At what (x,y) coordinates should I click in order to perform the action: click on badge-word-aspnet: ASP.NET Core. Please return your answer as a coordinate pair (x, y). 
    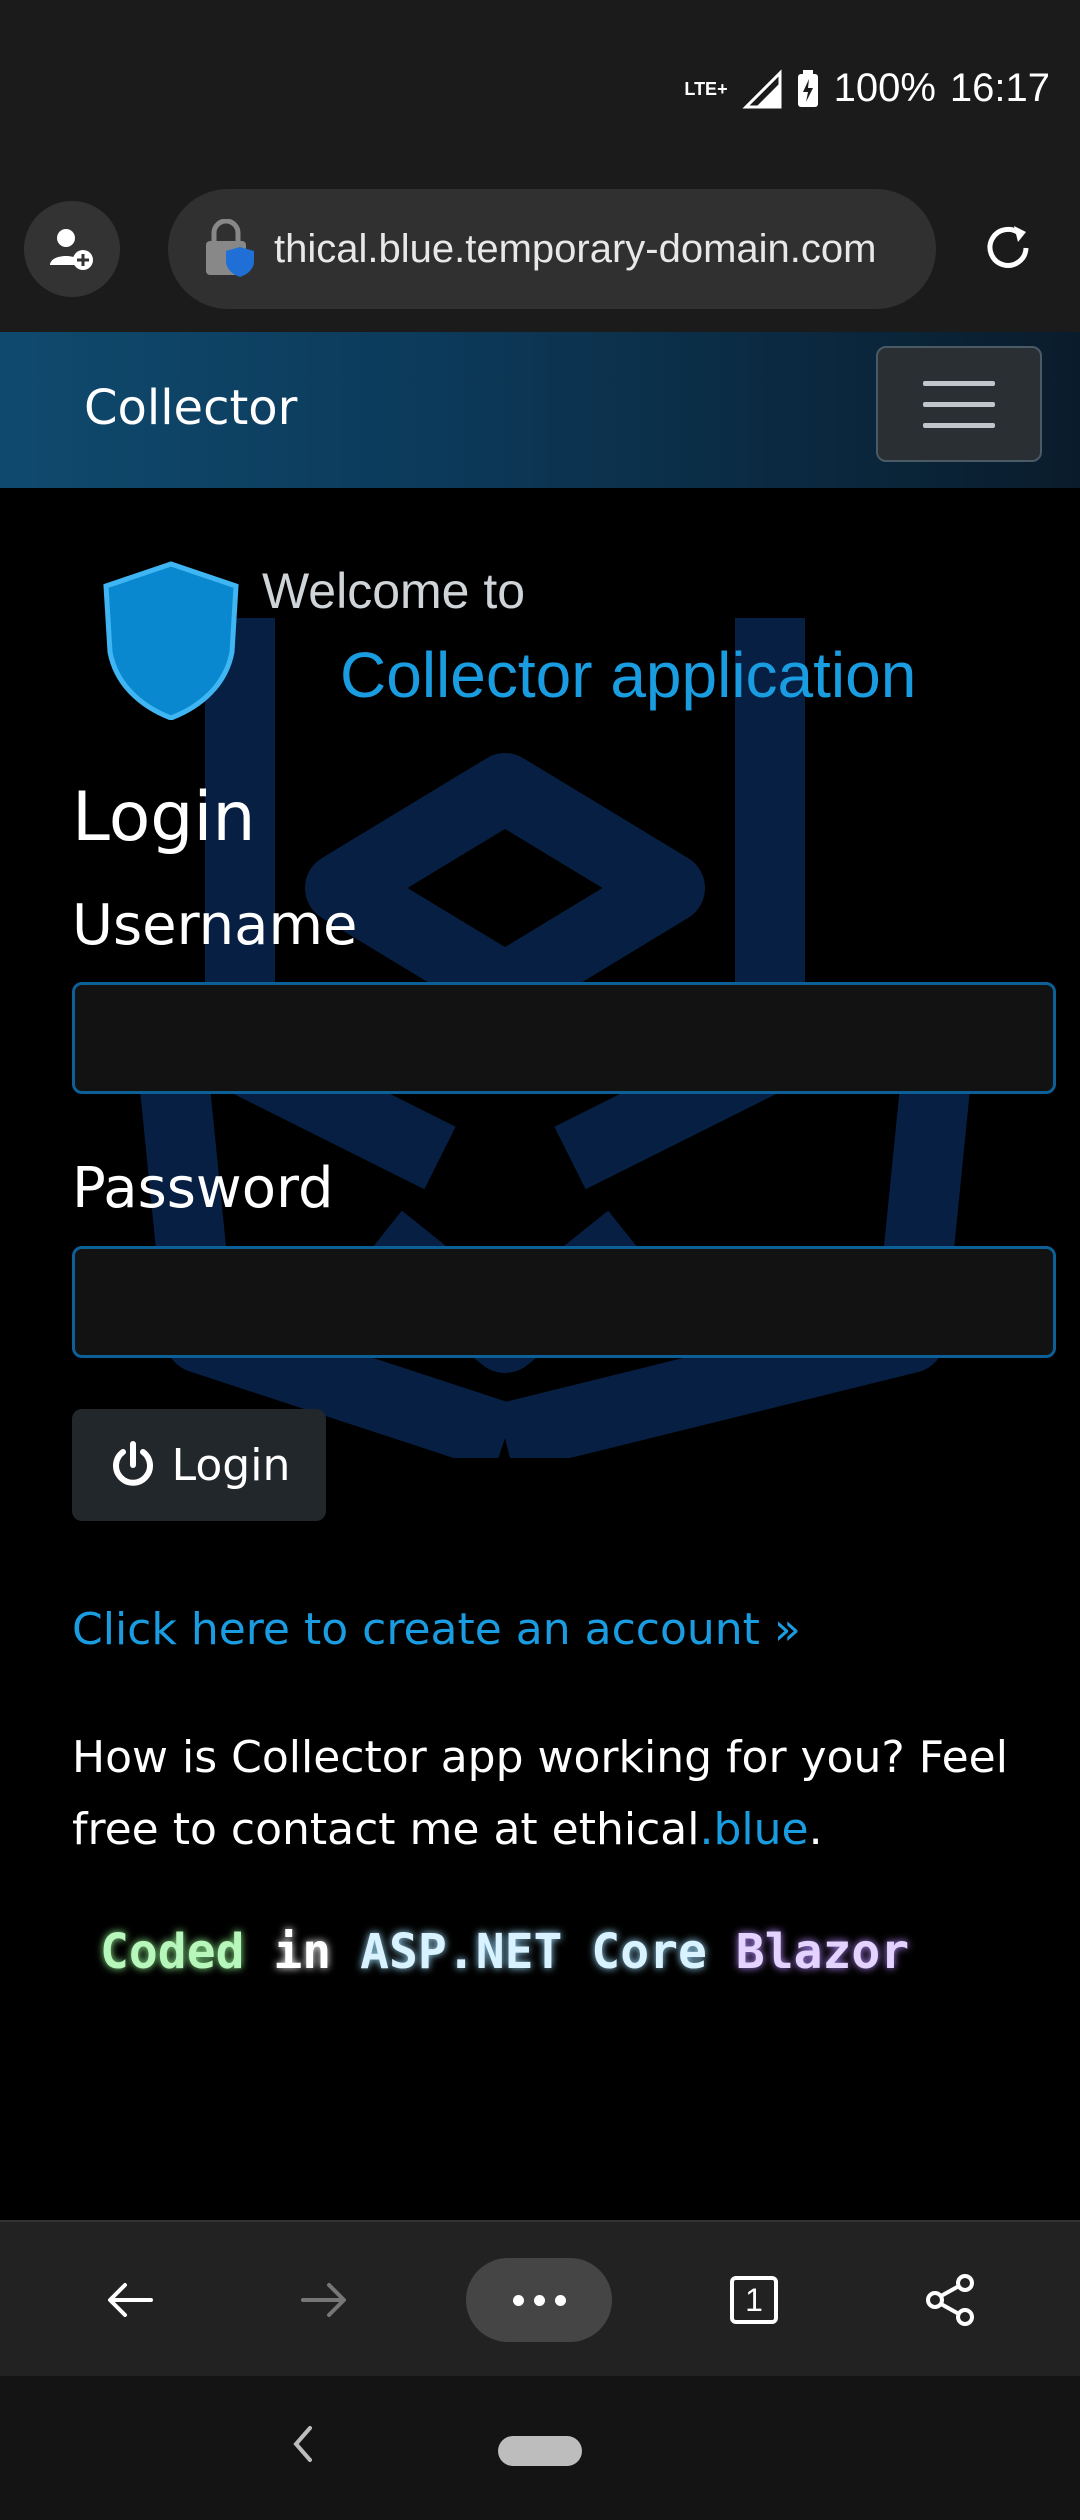
    Looking at the image, I should click on (533, 1952).